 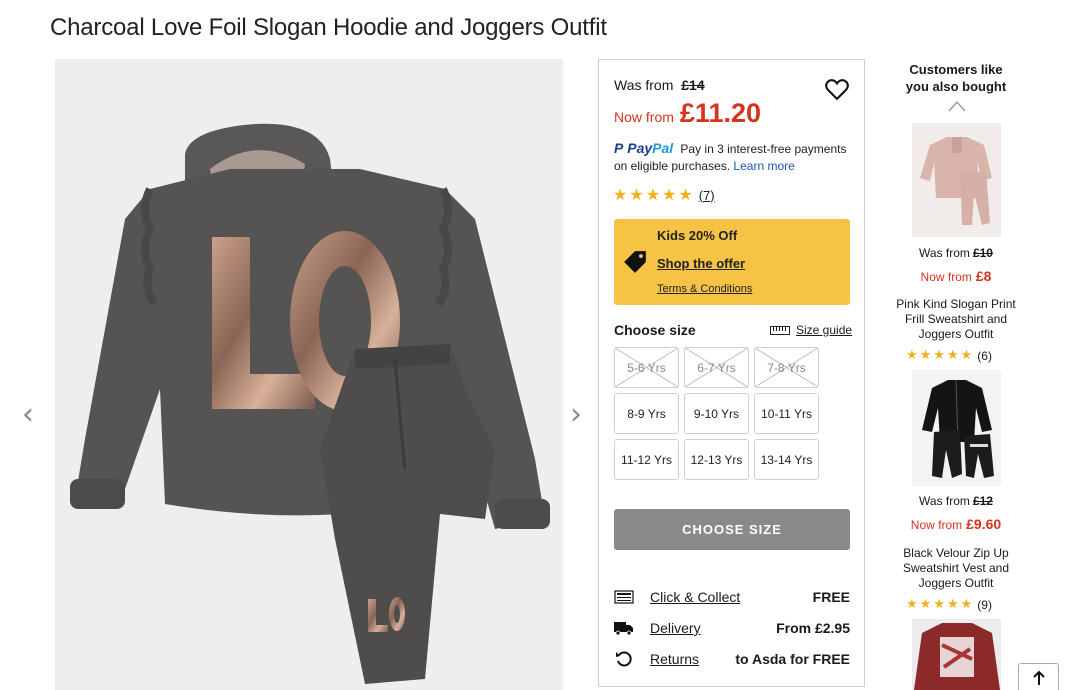 What do you see at coordinates (813, 628) in the screenshot?
I see `delivery-value: From £2.95` at bounding box center [813, 628].